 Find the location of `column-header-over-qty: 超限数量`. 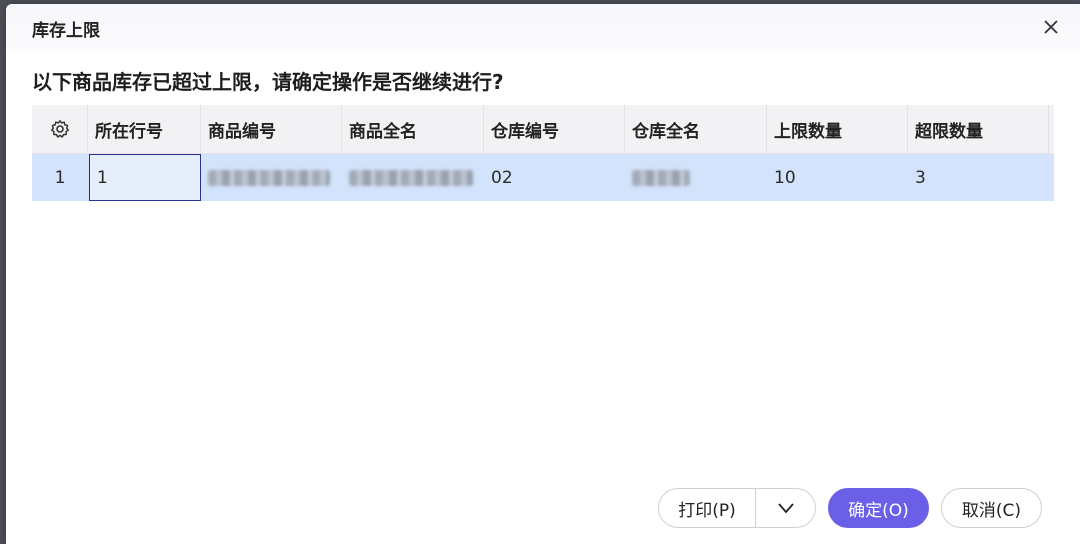

column-header-over-qty: 超限数量 is located at coordinates (978, 129).